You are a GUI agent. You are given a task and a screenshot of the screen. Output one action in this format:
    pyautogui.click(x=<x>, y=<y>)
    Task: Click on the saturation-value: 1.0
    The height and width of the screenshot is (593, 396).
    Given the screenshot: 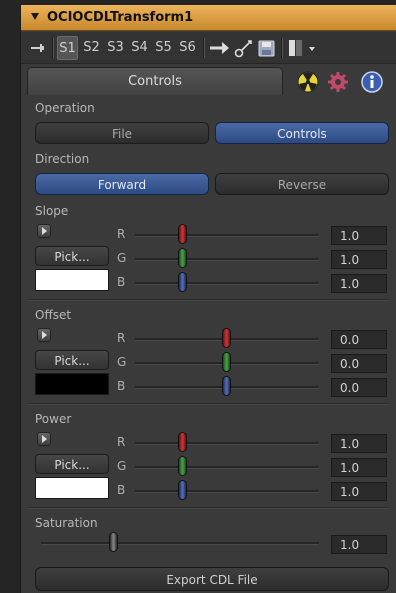 What is the action you would take?
    pyautogui.click(x=359, y=544)
    